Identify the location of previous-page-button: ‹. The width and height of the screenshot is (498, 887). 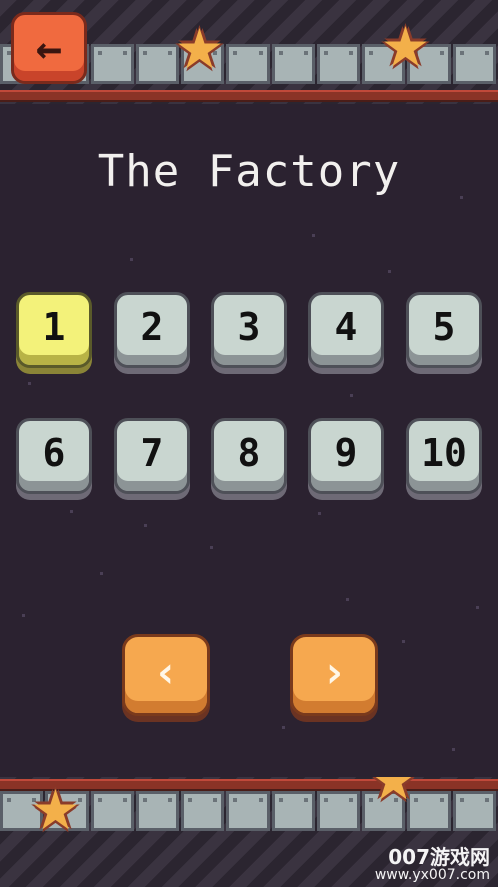
(166, 675).